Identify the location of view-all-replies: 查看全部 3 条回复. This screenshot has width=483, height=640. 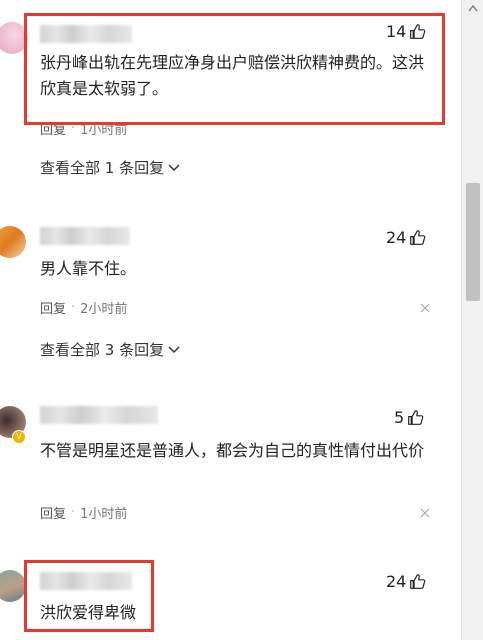
(110, 349).